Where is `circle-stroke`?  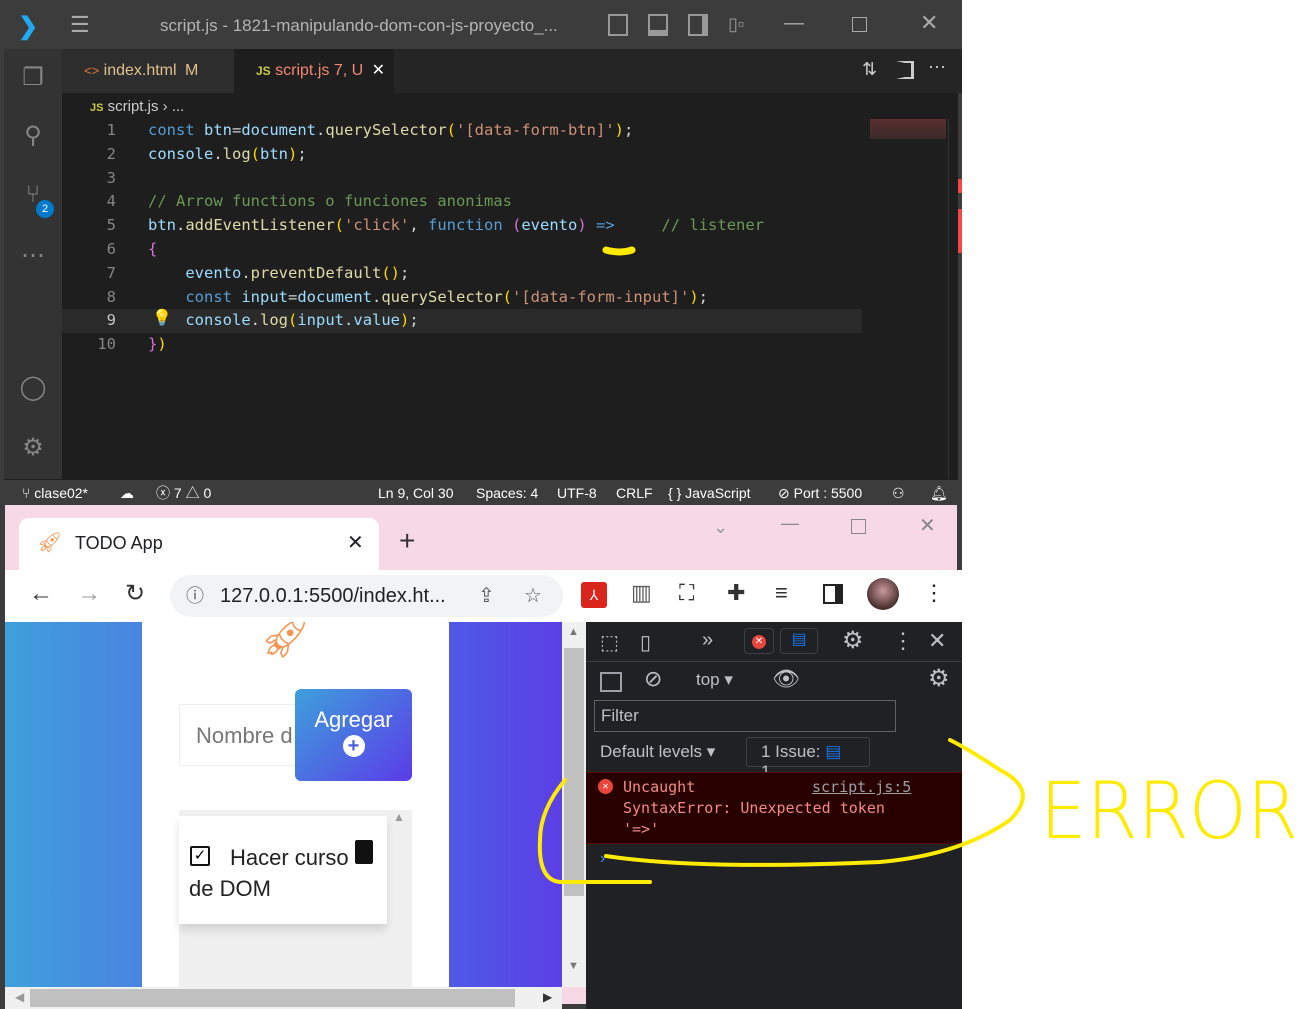
circle-stroke is located at coordinates (594, 831).